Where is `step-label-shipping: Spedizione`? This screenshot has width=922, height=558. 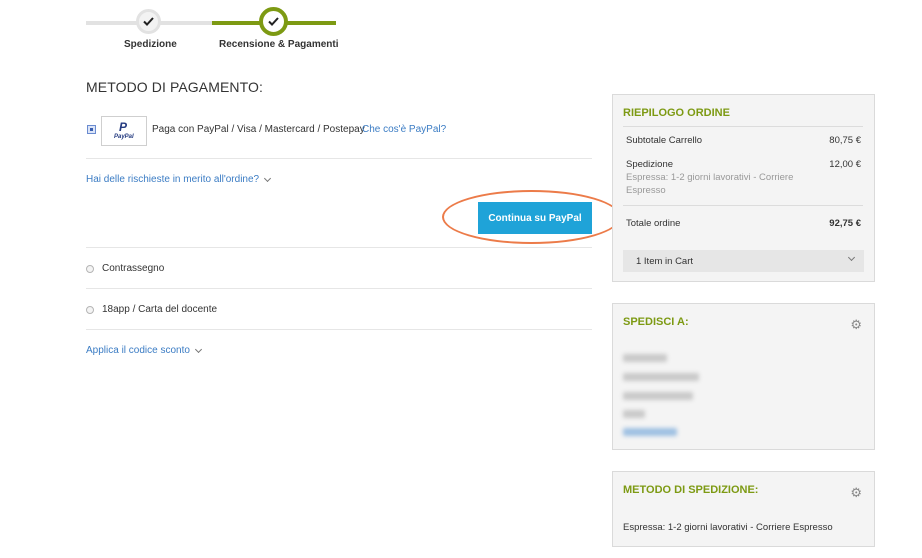
step-label-shipping: Spedizione is located at coordinates (150, 44).